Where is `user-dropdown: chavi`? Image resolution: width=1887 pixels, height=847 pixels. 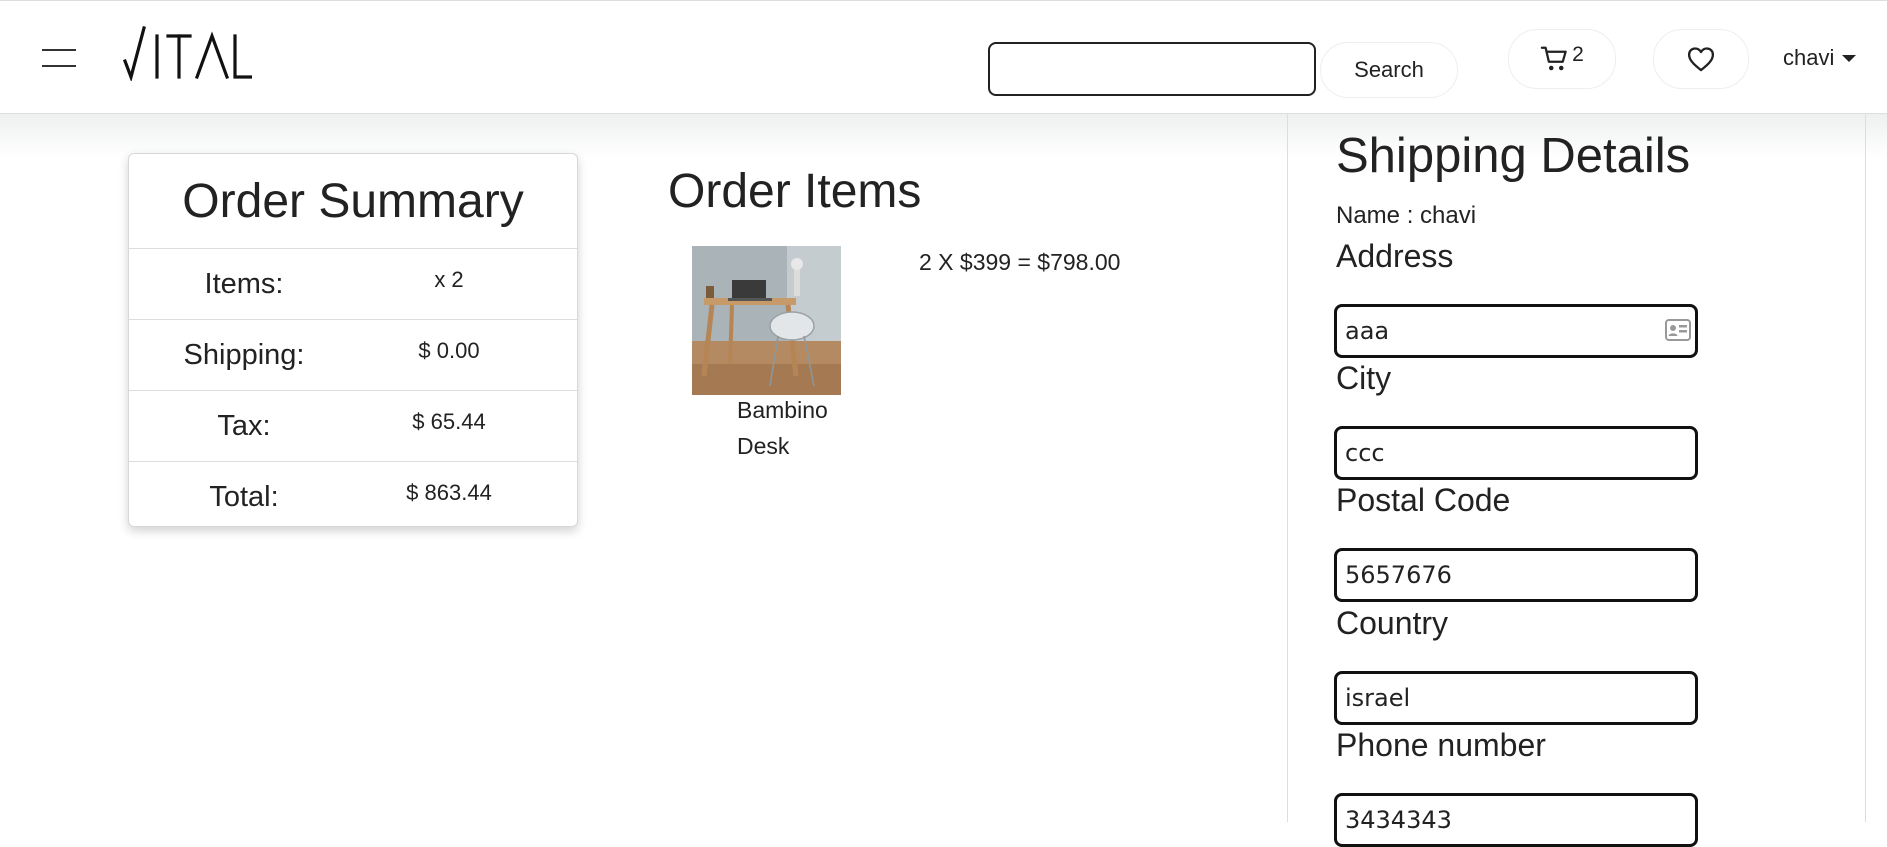
user-dropdown: chavi is located at coordinates (1820, 58).